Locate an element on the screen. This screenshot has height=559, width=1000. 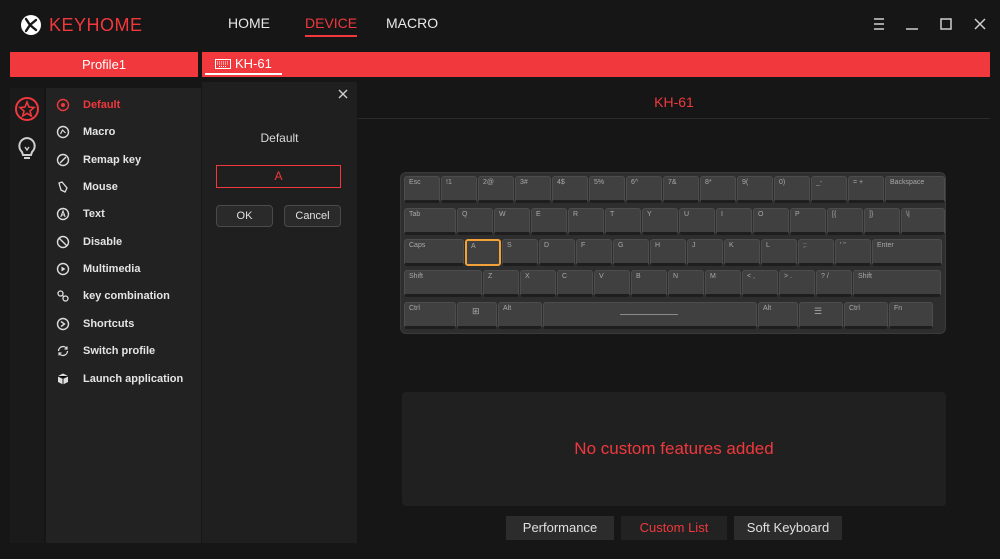
device-tab: KH-61 is located at coordinates (243, 64).